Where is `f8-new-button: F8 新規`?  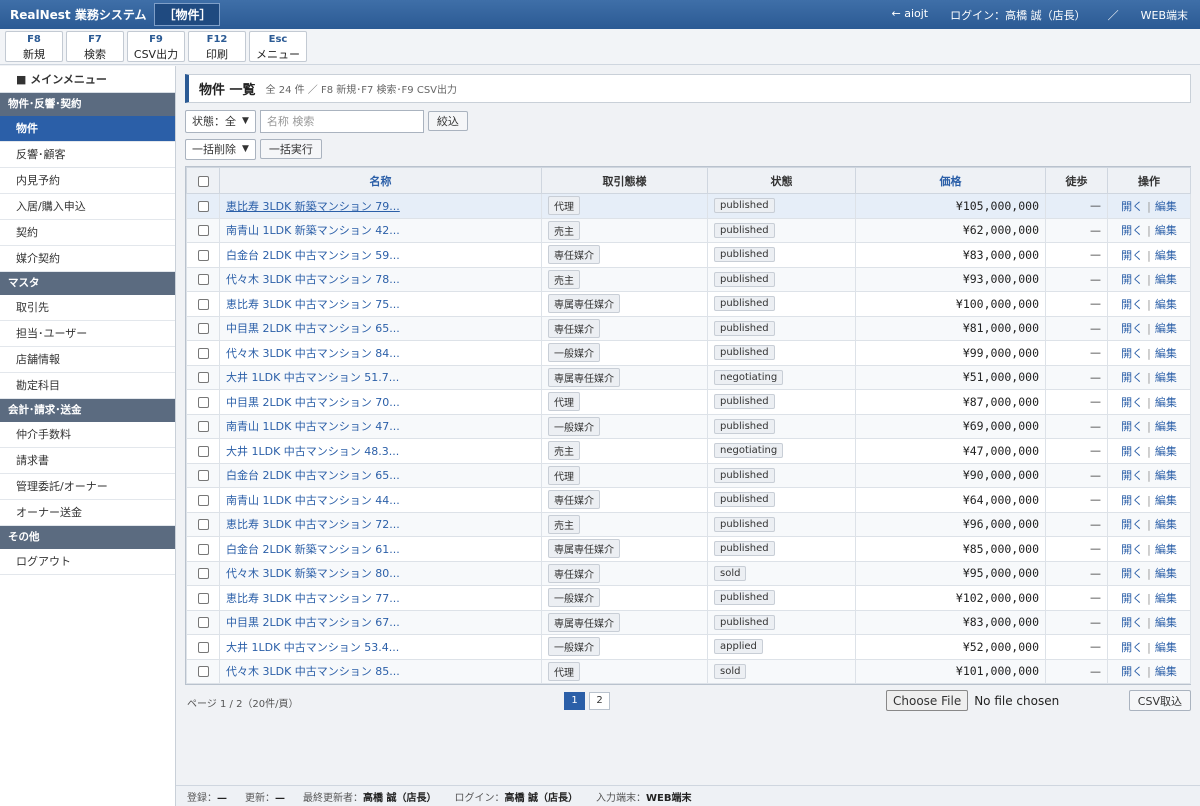
f8-new-button: F8 新規 is located at coordinates (34, 46).